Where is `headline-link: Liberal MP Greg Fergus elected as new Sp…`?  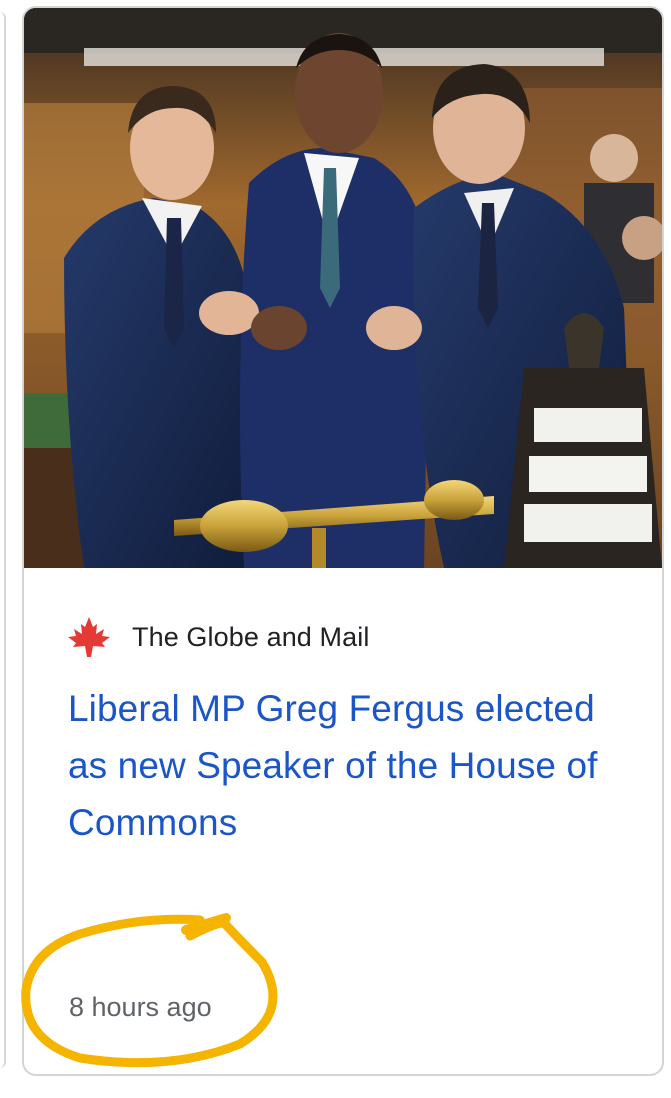 headline-link: Liberal MP Greg Fergus elected as new Sp… is located at coordinates (348, 765).